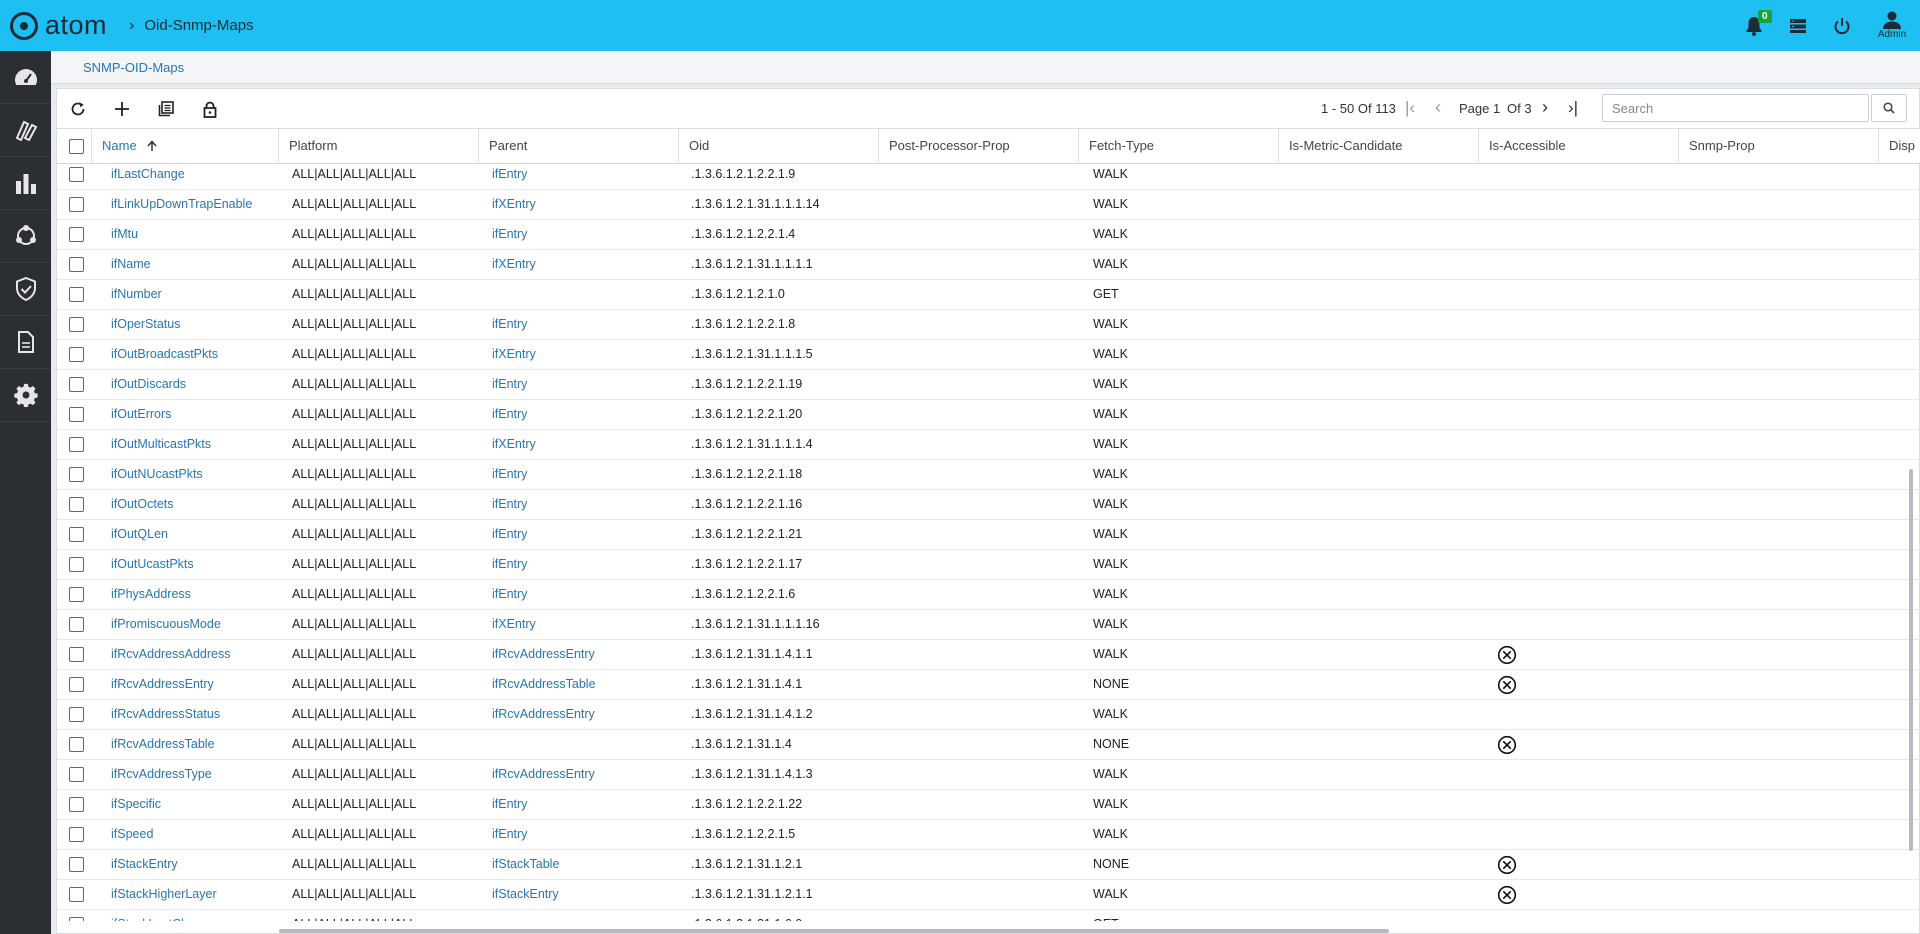  Describe the element at coordinates (58, 25) in the screenshot. I see `atom-logo: atom` at that location.